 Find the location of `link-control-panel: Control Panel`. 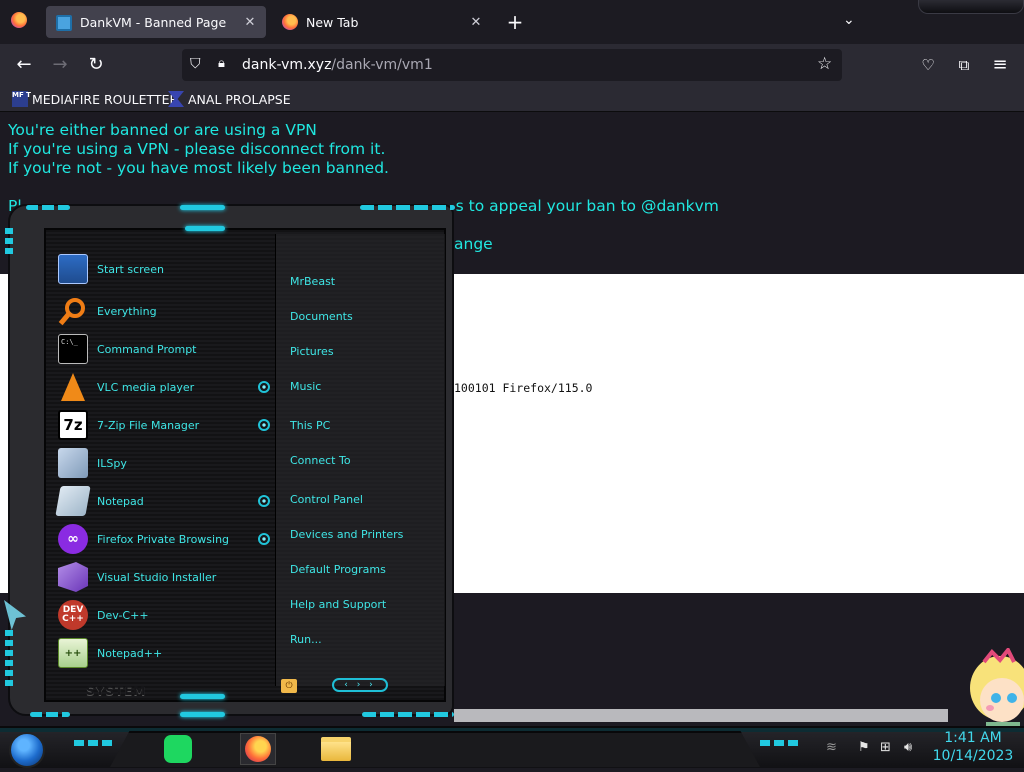

link-control-panel: Control Panel is located at coordinates (326, 499).